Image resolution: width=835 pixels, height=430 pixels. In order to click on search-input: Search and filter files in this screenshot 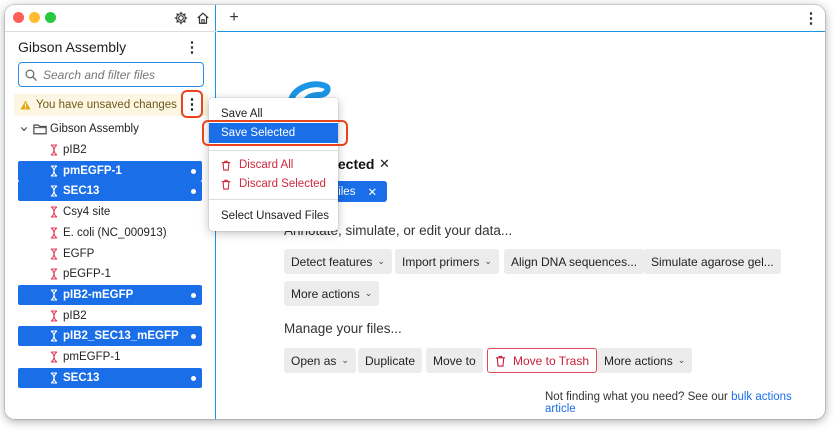, I will do `click(111, 74)`.